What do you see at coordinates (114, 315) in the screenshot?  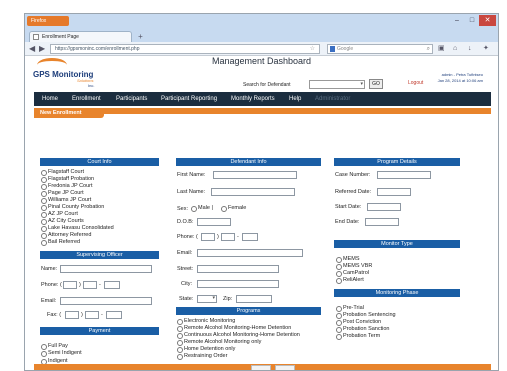 I see `officer-fax-line-input` at bounding box center [114, 315].